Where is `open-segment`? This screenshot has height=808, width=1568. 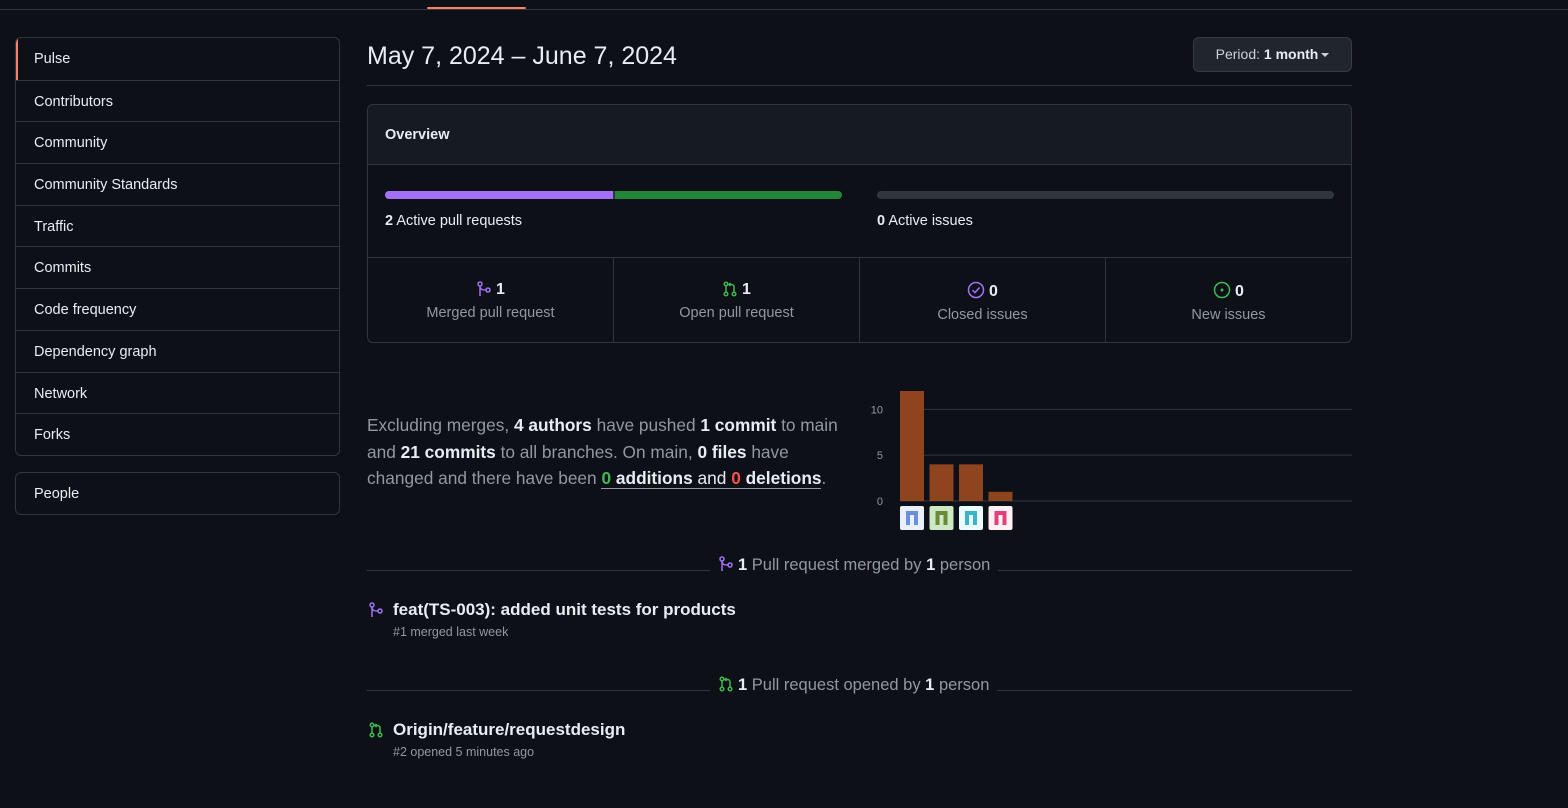
open-segment is located at coordinates (728, 195).